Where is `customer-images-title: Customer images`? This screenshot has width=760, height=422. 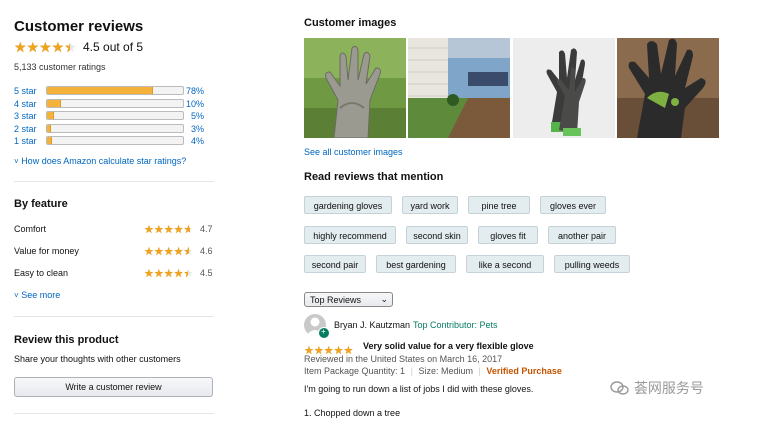 customer-images-title: Customer images is located at coordinates (350, 23).